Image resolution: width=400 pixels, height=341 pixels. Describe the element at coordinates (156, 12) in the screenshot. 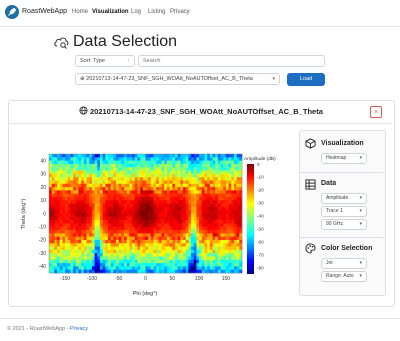

I see `nav-listing: Listing` at that location.